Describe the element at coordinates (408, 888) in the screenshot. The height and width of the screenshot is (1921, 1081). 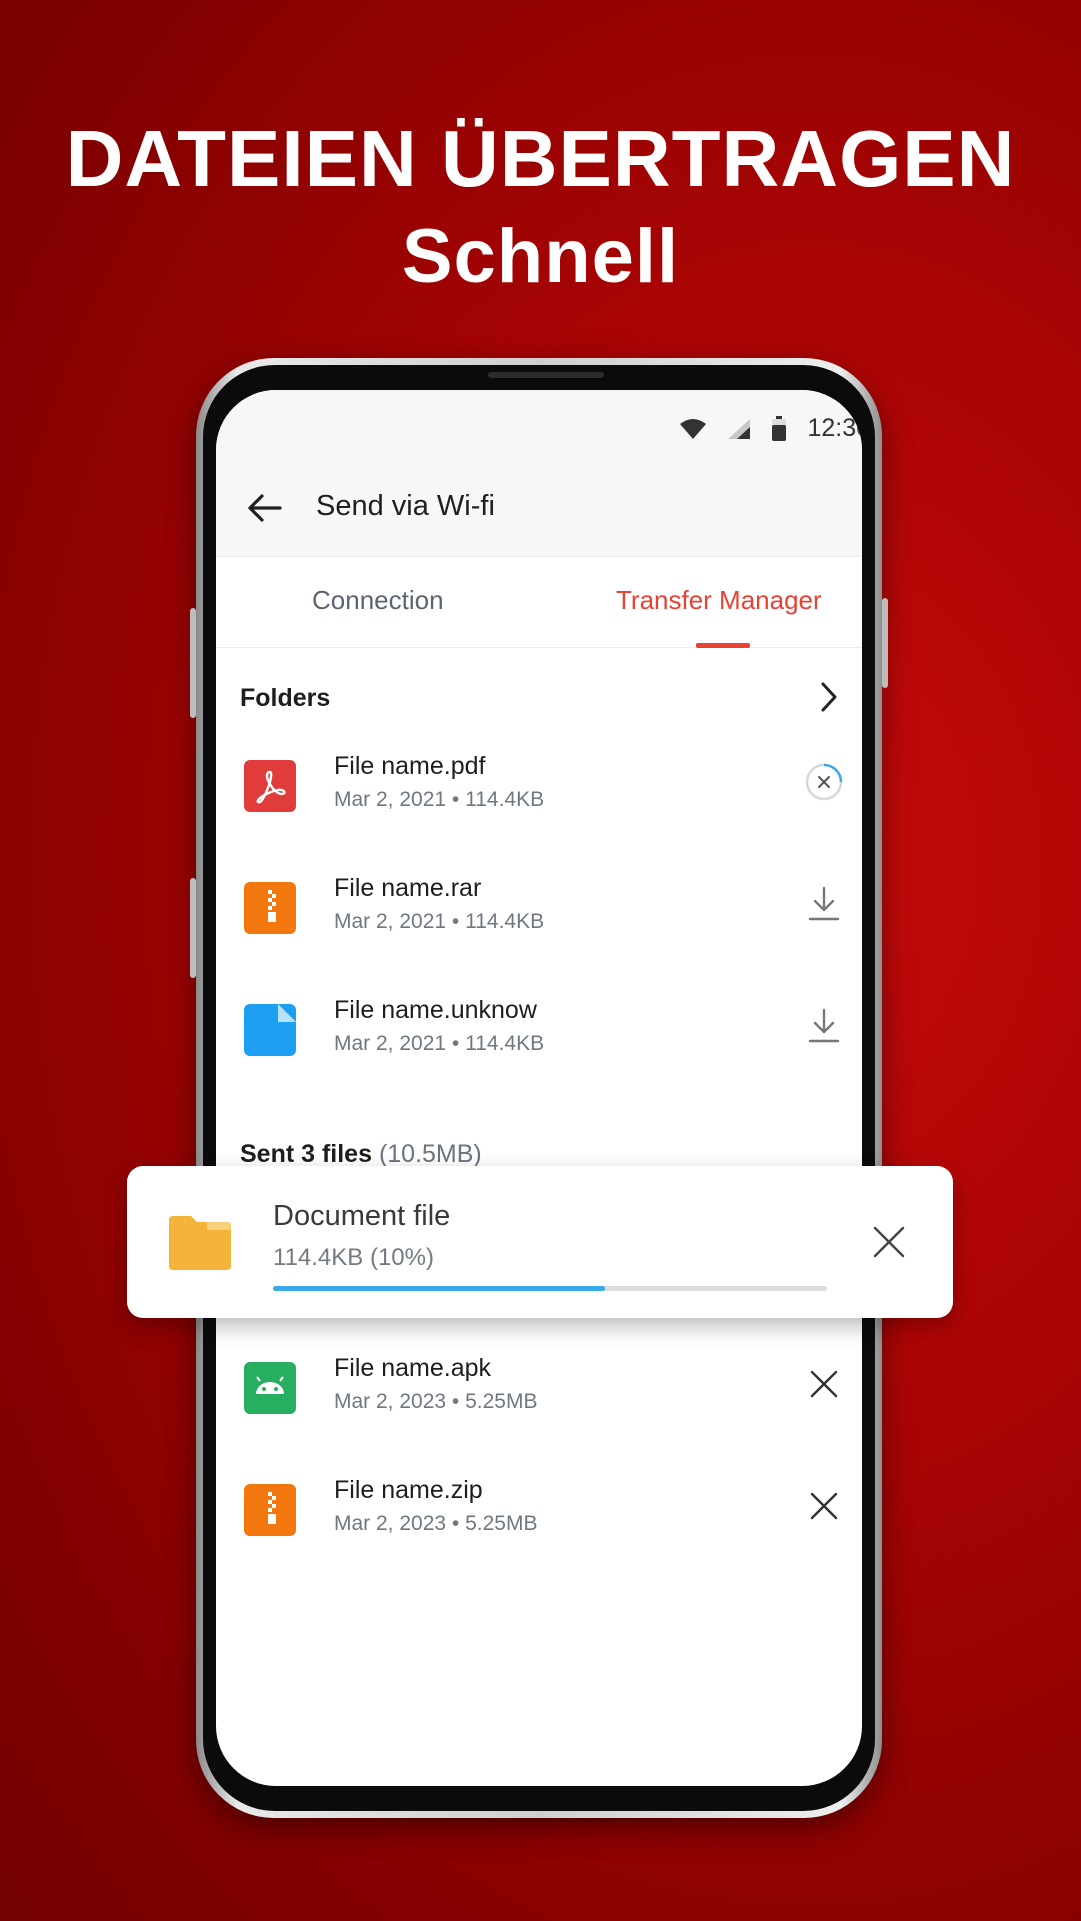
I see `file-name: File name.rar` at that location.